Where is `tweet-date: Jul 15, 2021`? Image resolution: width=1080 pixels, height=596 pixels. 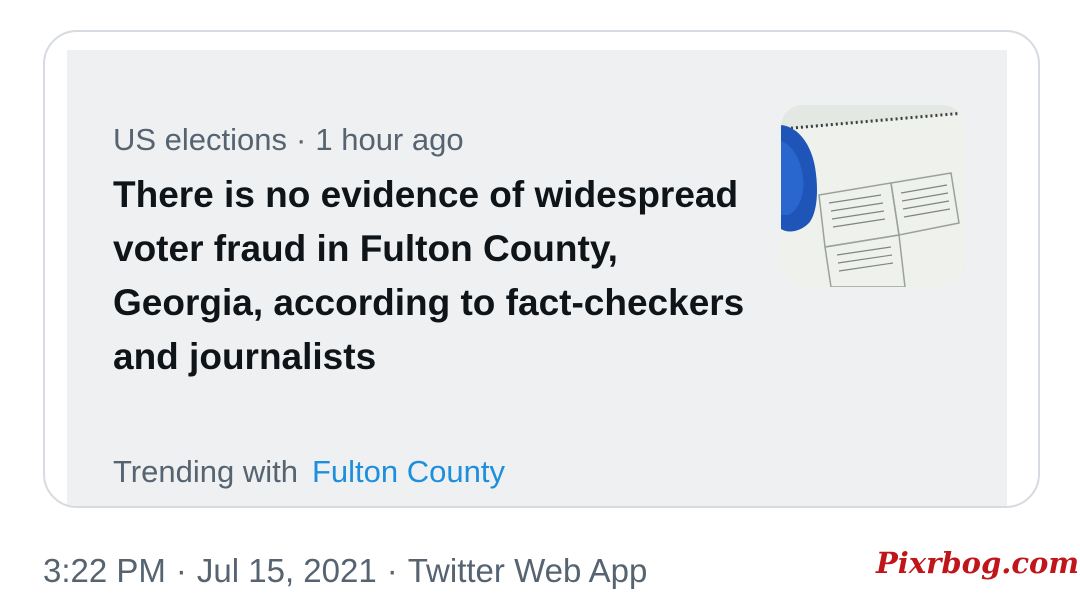
tweet-date: Jul 15, 2021 is located at coordinates (287, 570).